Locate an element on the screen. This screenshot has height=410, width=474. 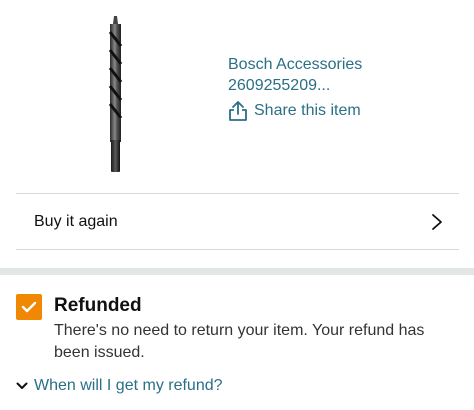
drill-bit-icon is located at coordinates (115, 94).